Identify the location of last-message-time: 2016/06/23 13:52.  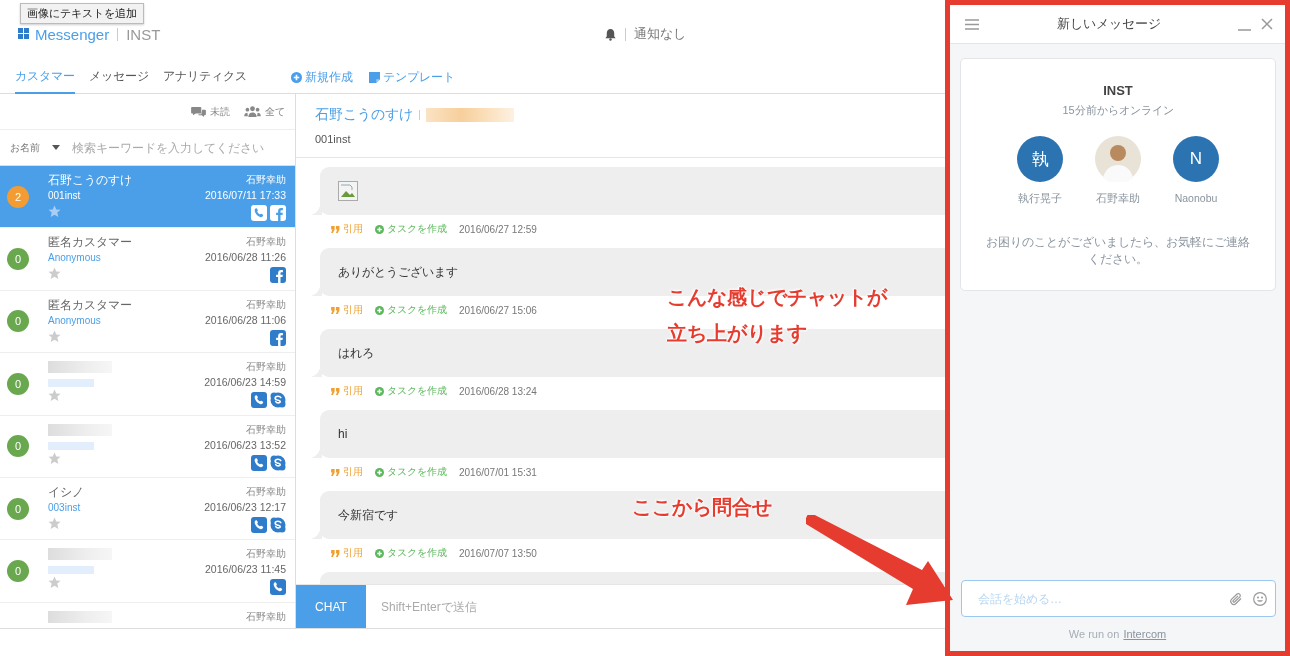
(245, 445).